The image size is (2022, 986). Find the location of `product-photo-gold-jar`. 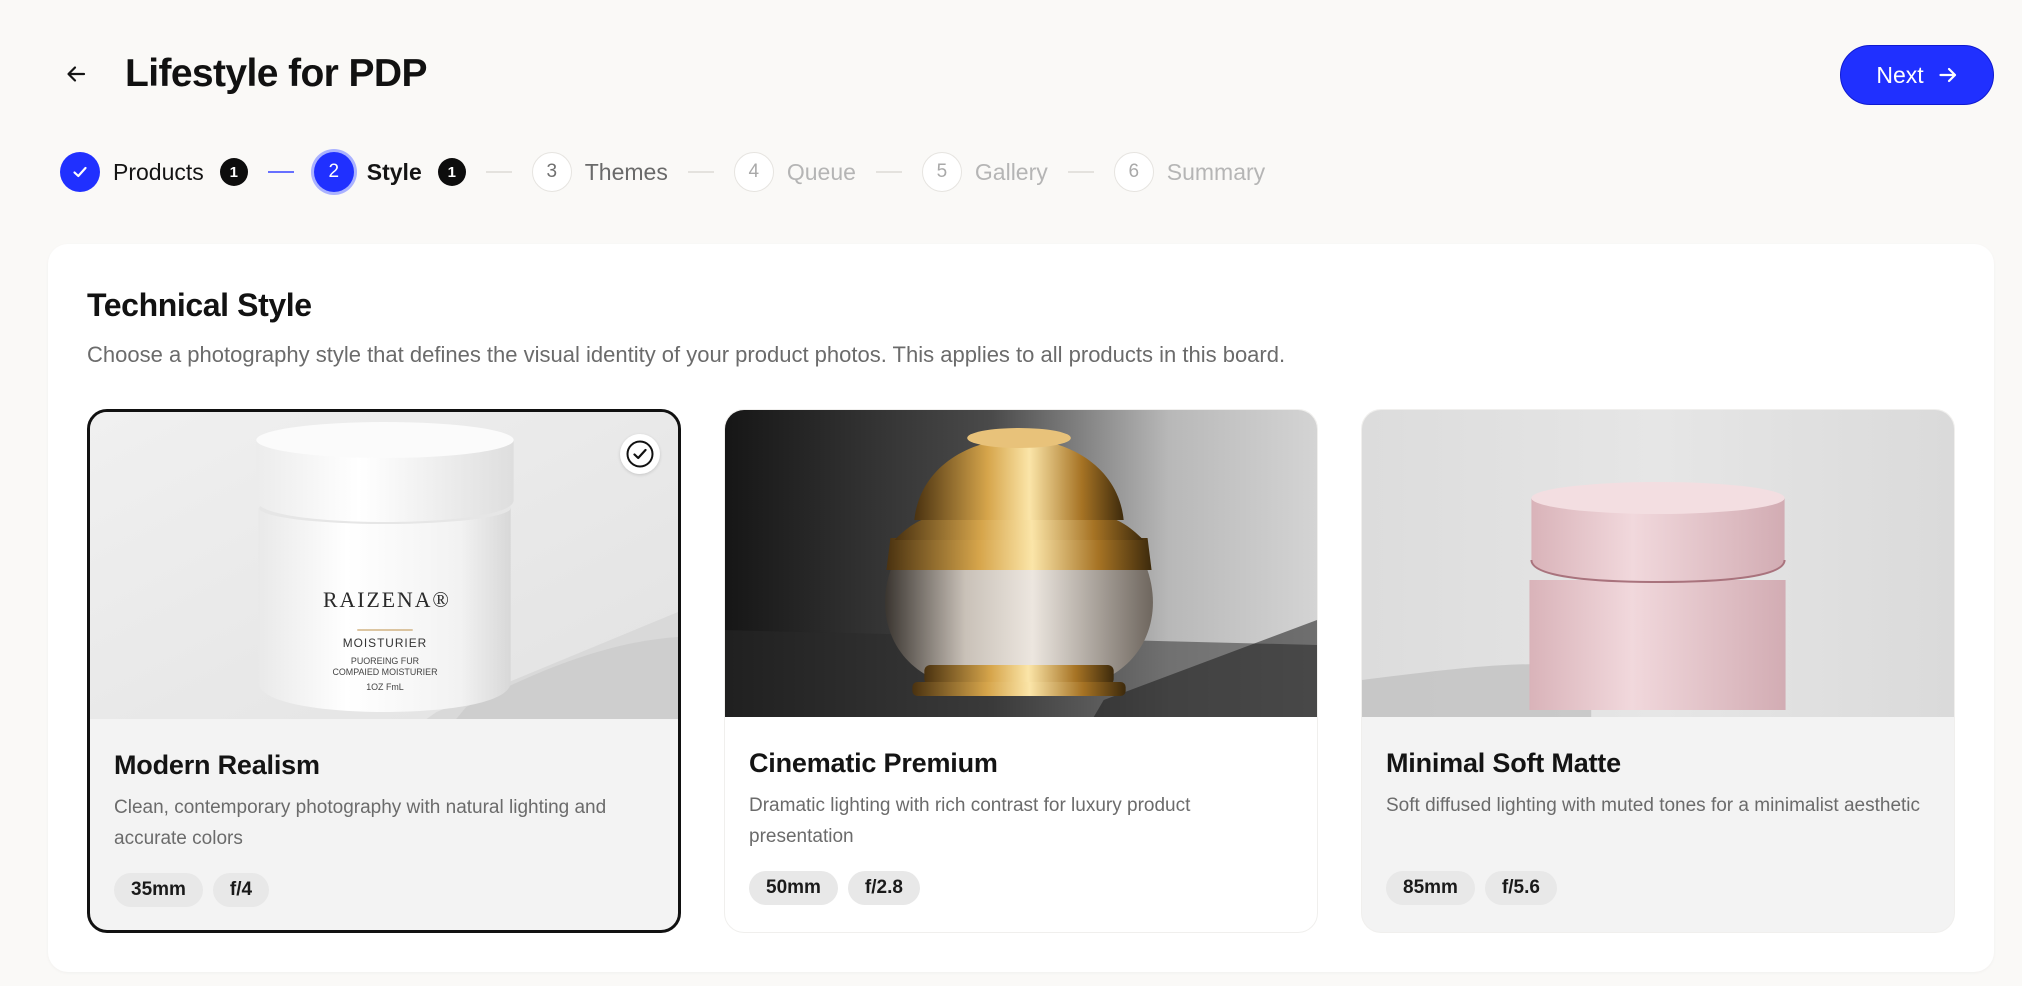

product-photo-gold-jar is located at coordinates (1021, 563).